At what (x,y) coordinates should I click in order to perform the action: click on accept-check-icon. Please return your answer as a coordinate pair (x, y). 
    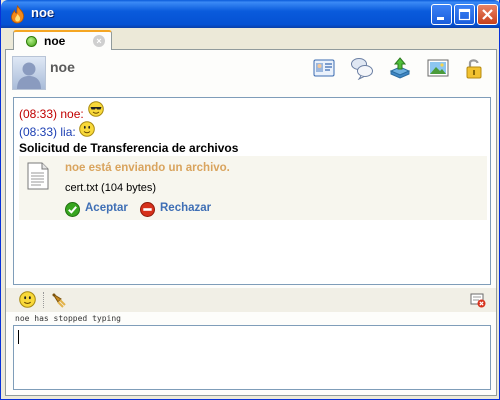
    Looking at the image, I should click on (72, 209).